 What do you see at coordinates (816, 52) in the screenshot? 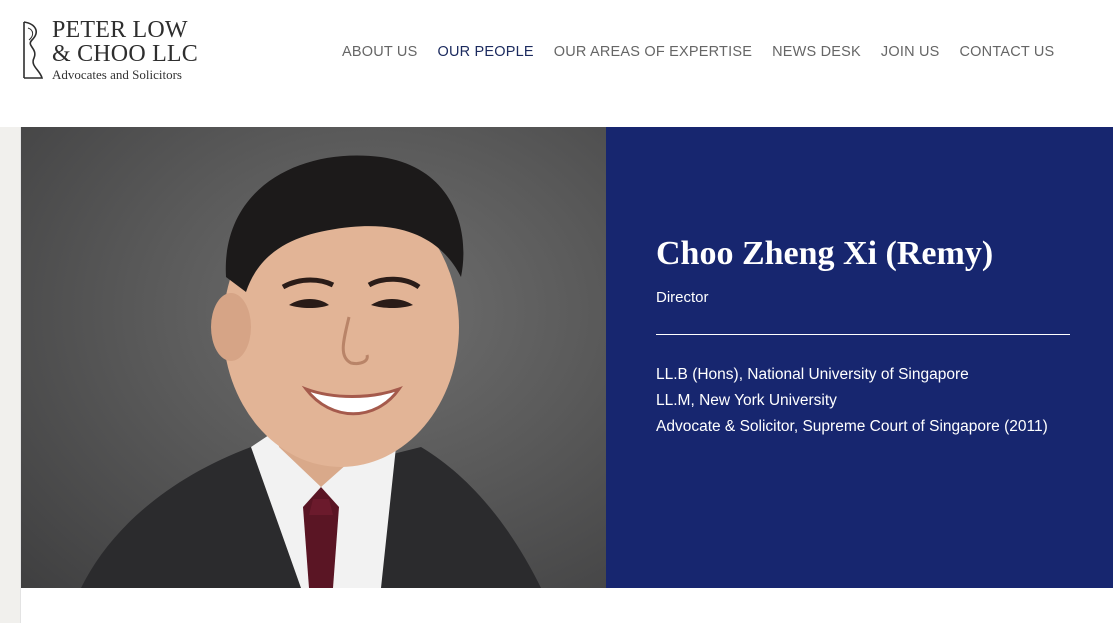
I see `nav-news-desk: NEWS DESK` at bounding box center [816, 52].